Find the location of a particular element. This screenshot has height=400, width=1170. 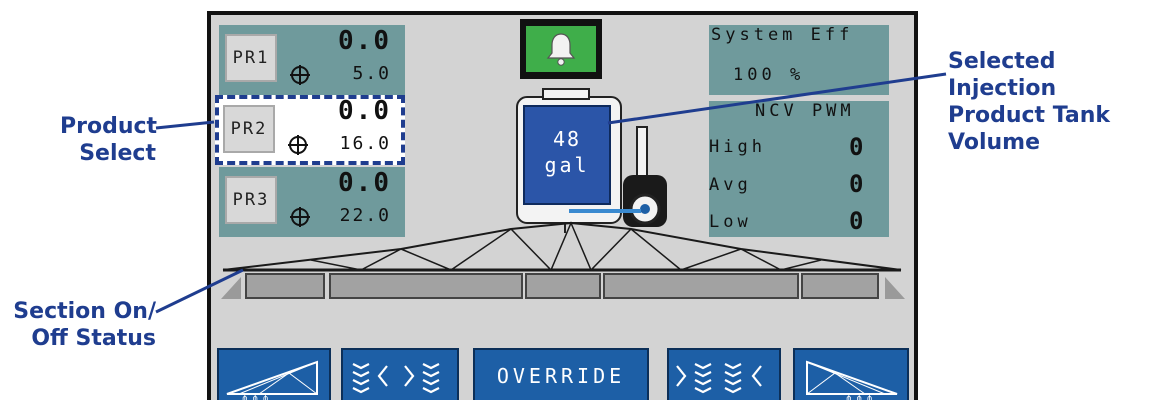

override-button: OVERRIDE is located at coordinates (561, 374).